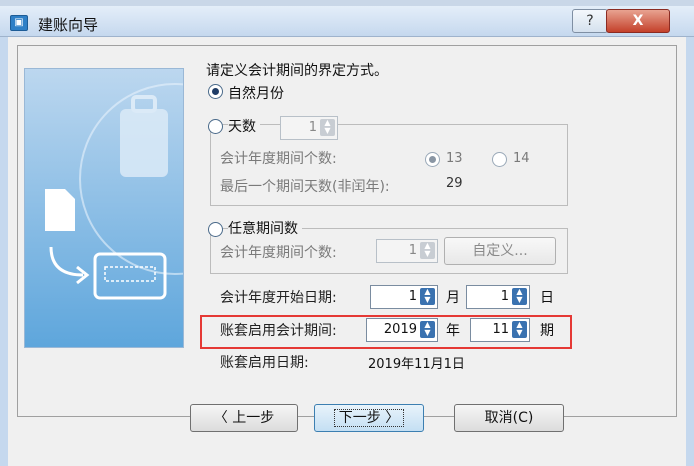  What do you see at coordinates (244, 418) in the screenshot?
I see `prev-button: 〈 上一步` at bounding box center [244, 418].